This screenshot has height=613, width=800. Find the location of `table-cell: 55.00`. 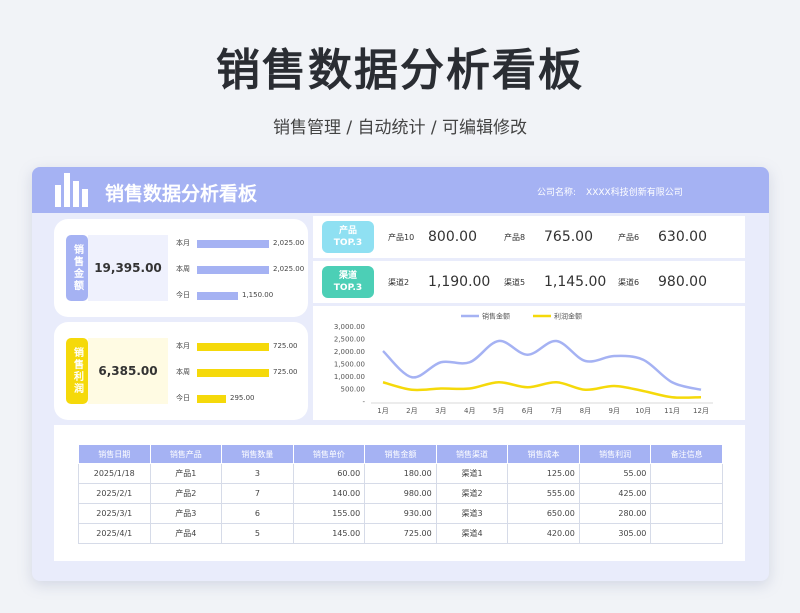

table-cell: 55.00 is located at coordinates (615, 473).